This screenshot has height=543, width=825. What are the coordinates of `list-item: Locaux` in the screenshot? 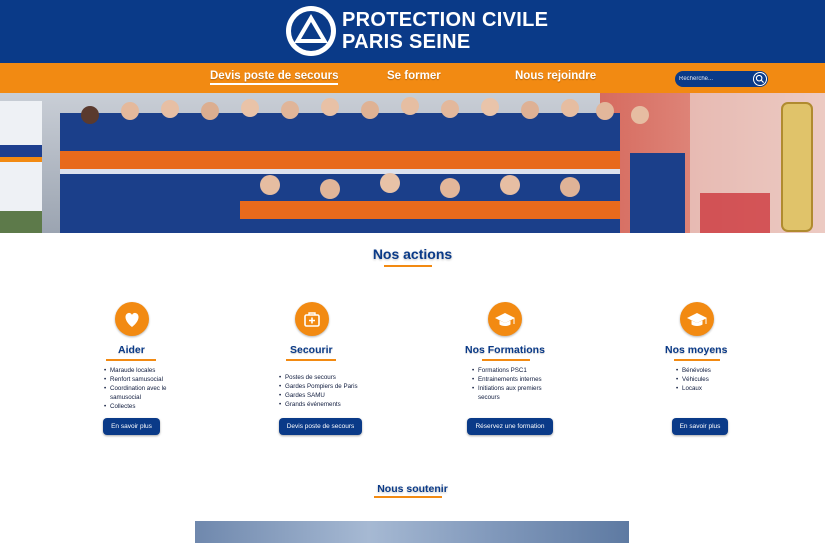 It's located at (706, 388).